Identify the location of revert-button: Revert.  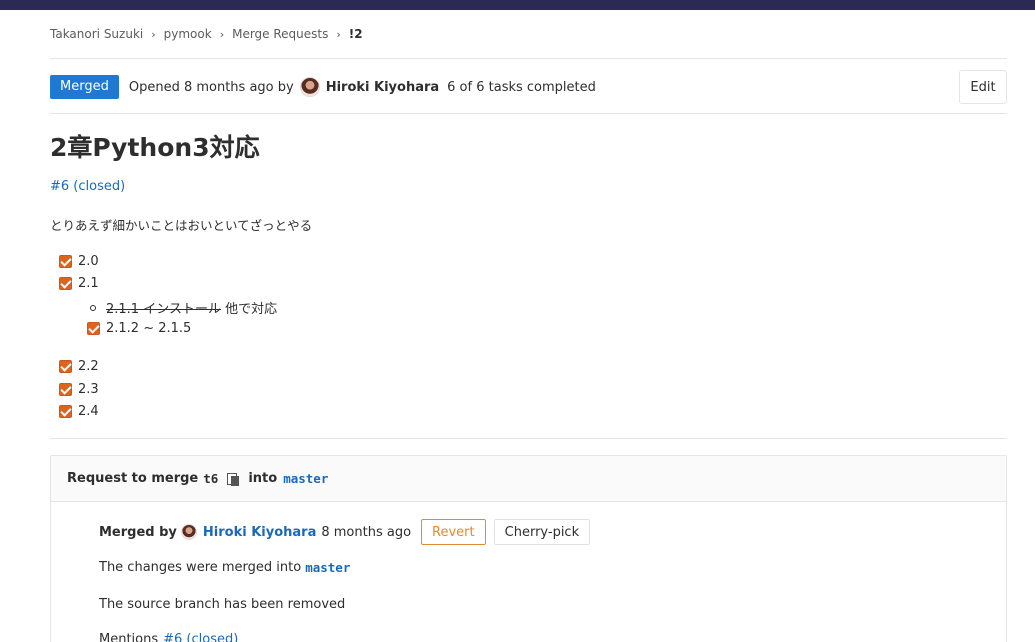
(453, 532).